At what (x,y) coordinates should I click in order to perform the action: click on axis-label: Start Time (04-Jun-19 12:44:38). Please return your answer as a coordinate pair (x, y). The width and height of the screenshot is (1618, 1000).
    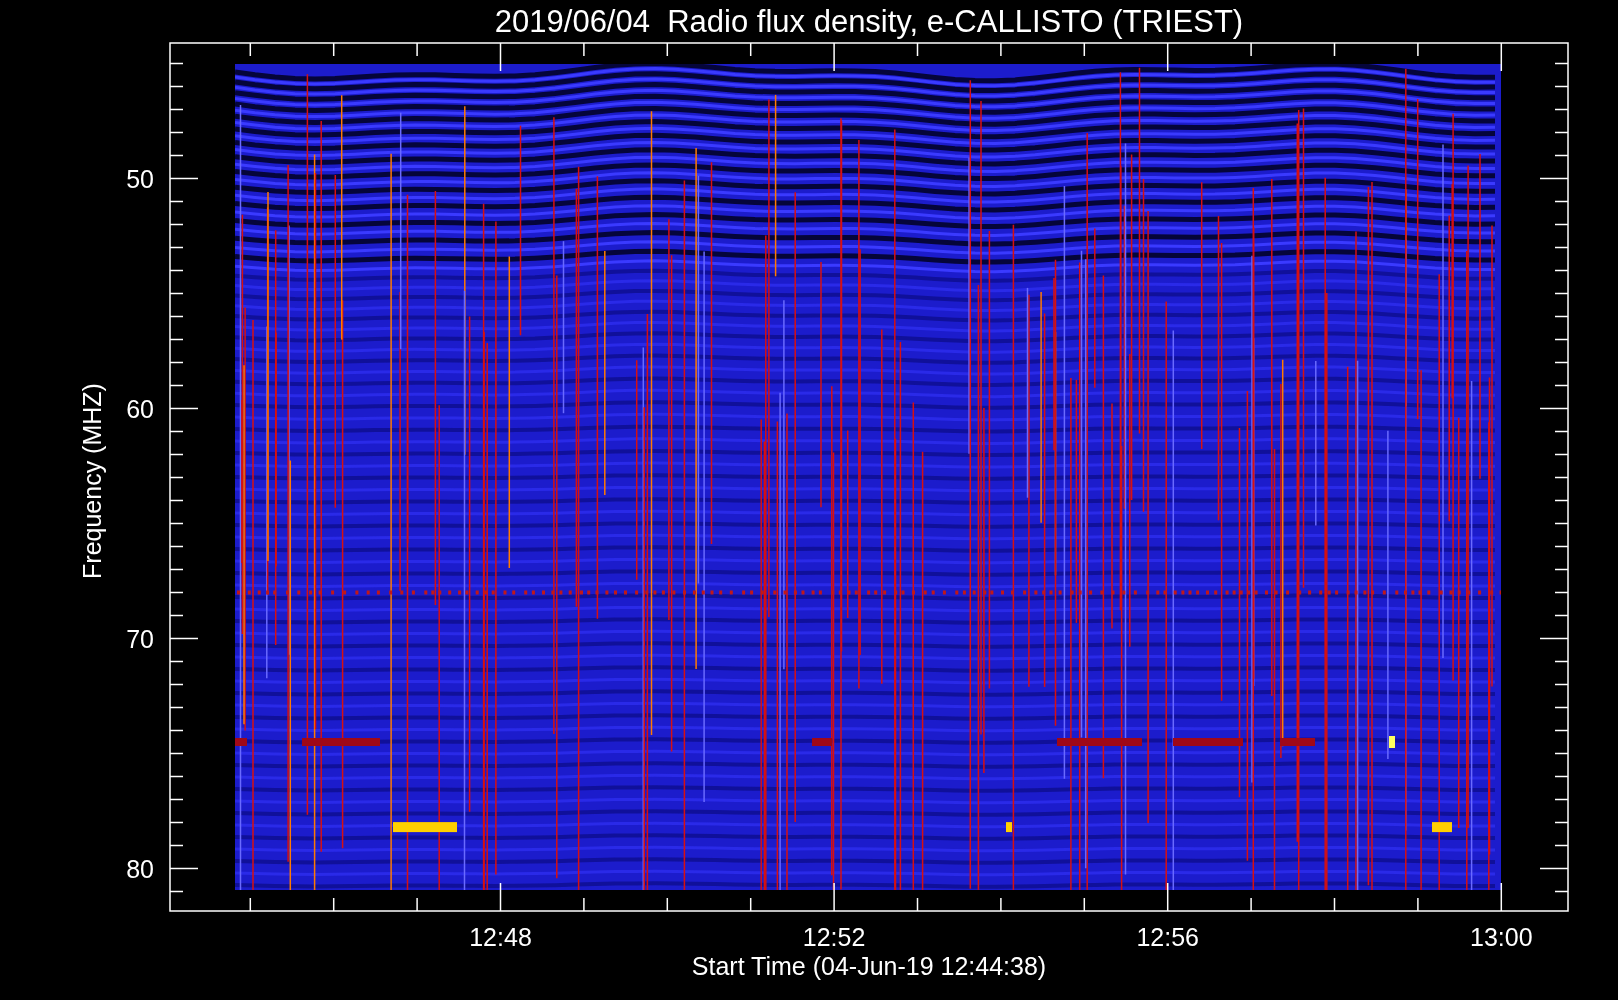
    Looking at the image, I should click on (869, 966).